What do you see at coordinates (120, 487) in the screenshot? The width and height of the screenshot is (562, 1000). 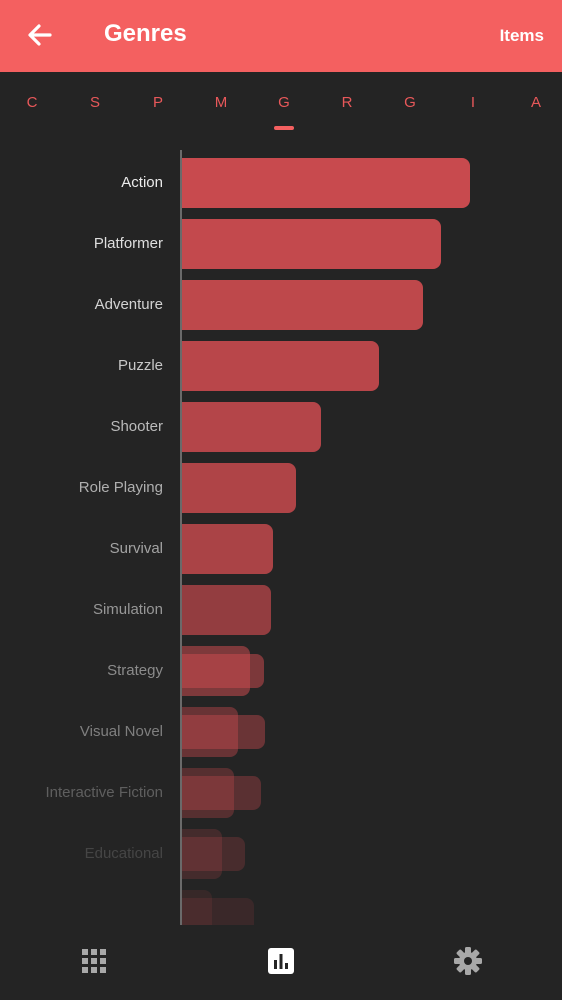 I see `bar-label: Role Playing` at bounding box center [120, 487].